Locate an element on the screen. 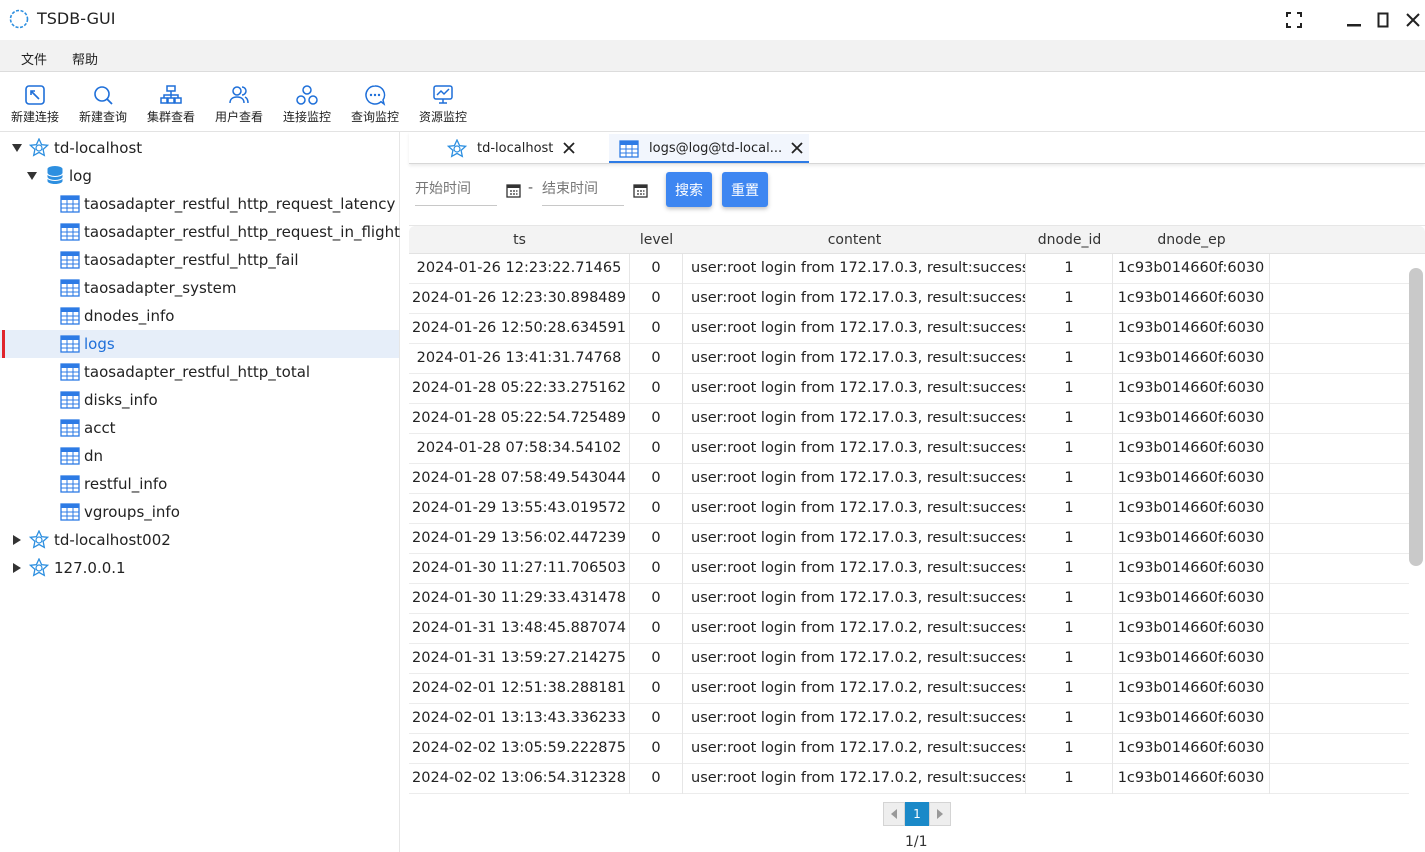  fullscreen-button is located at coordinates (1294, 20).